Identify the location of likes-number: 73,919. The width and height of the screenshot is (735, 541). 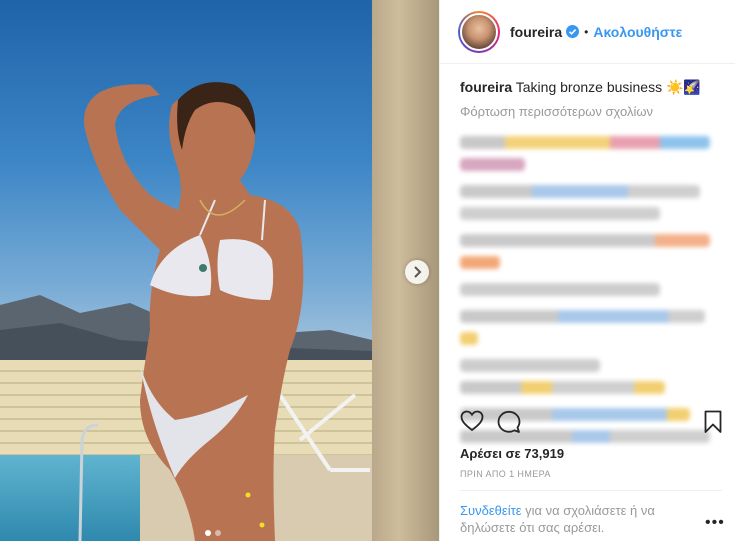
(544, 453).